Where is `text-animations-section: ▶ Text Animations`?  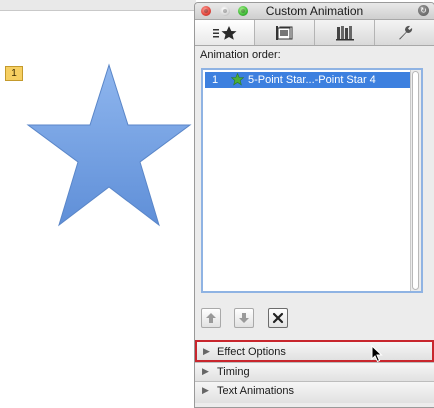 text-animations-section: ▶ Text Animations is located at coordinates (314, 392).